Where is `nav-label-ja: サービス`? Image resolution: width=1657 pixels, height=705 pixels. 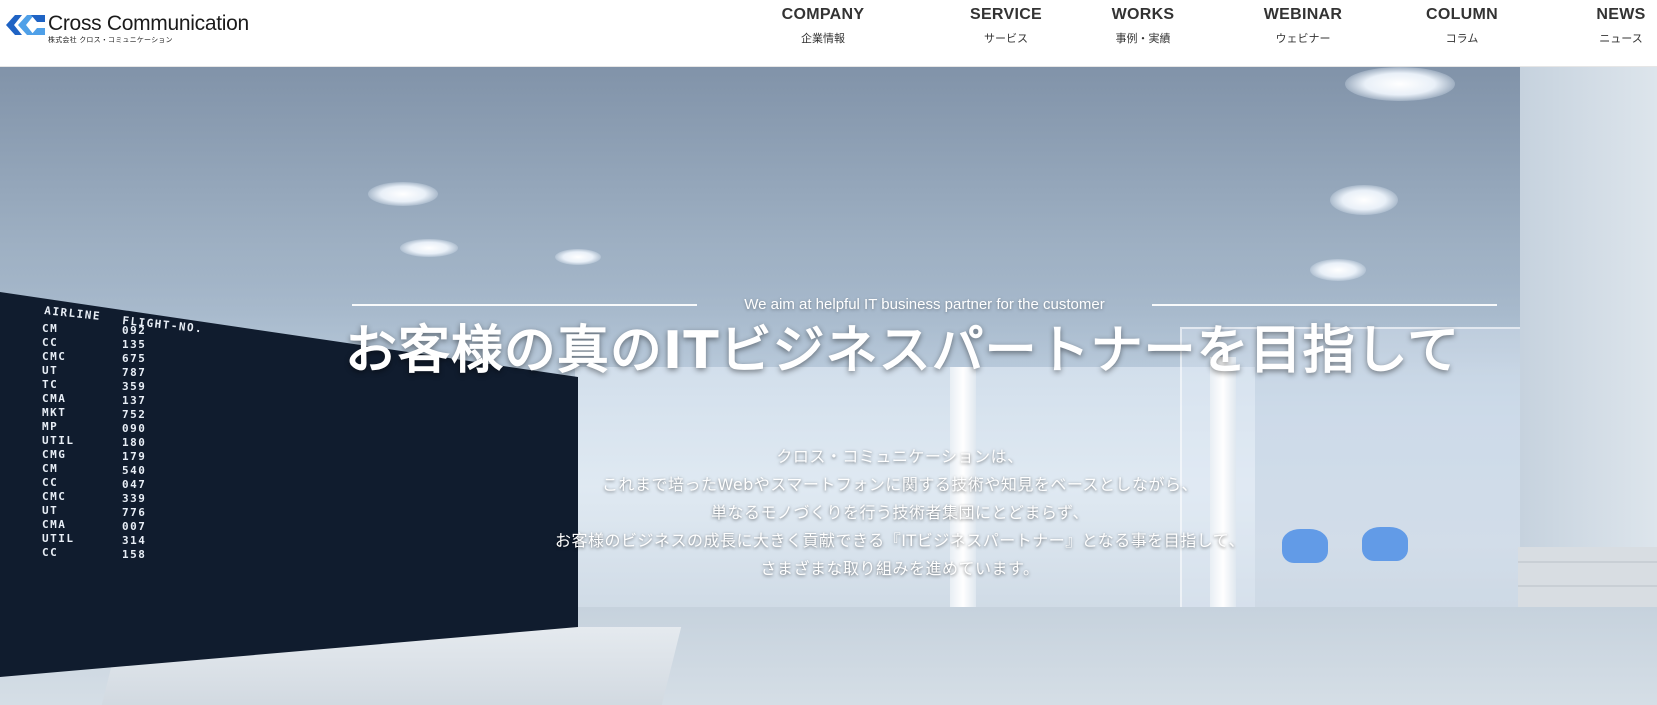
nav-label-ja: サービス is located at coordinates (1006, 38).